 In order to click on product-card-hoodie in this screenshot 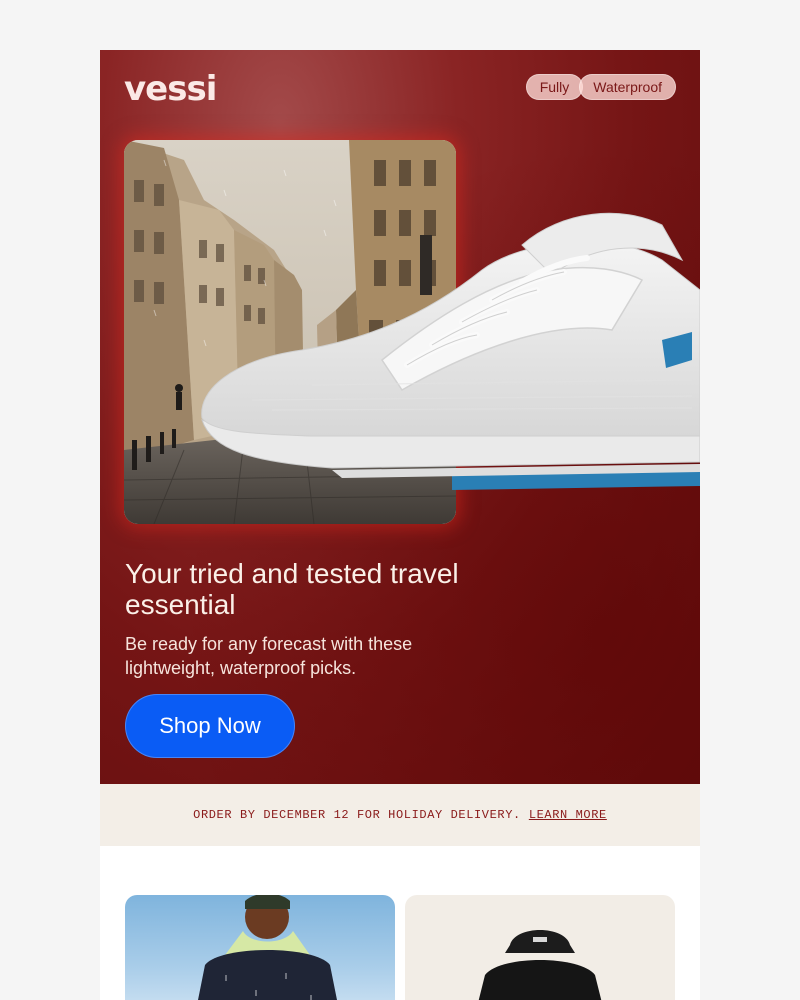, I will do `click(540, 947)`.